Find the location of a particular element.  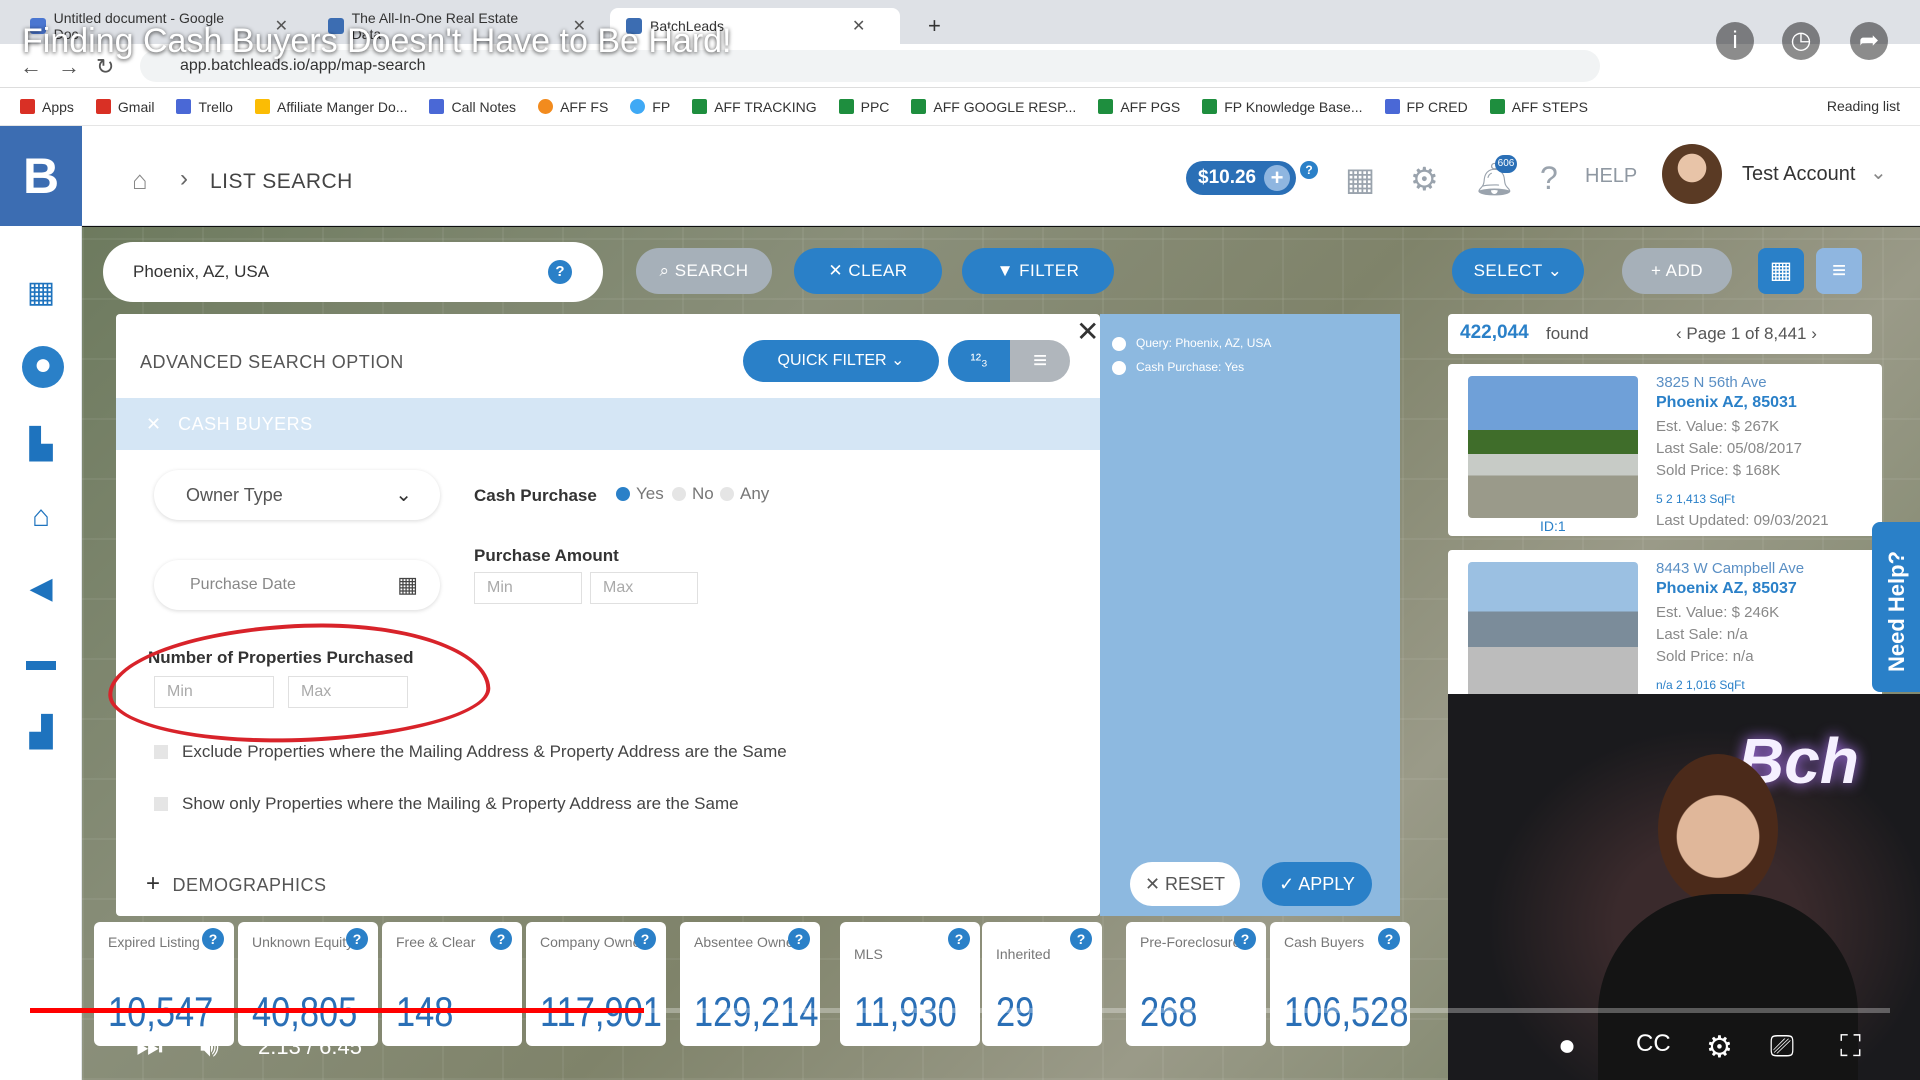

stat-unknown-equity: Unknown Equity? 40,805 is located at coordinates (308, 984).